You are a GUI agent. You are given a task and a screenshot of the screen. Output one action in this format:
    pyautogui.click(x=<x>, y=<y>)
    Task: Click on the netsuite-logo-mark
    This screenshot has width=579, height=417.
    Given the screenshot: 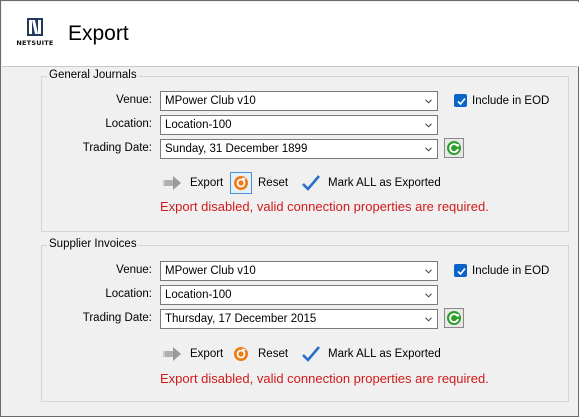 What is the action you would take?
    pyautogui.click(x=35, y=27)
    